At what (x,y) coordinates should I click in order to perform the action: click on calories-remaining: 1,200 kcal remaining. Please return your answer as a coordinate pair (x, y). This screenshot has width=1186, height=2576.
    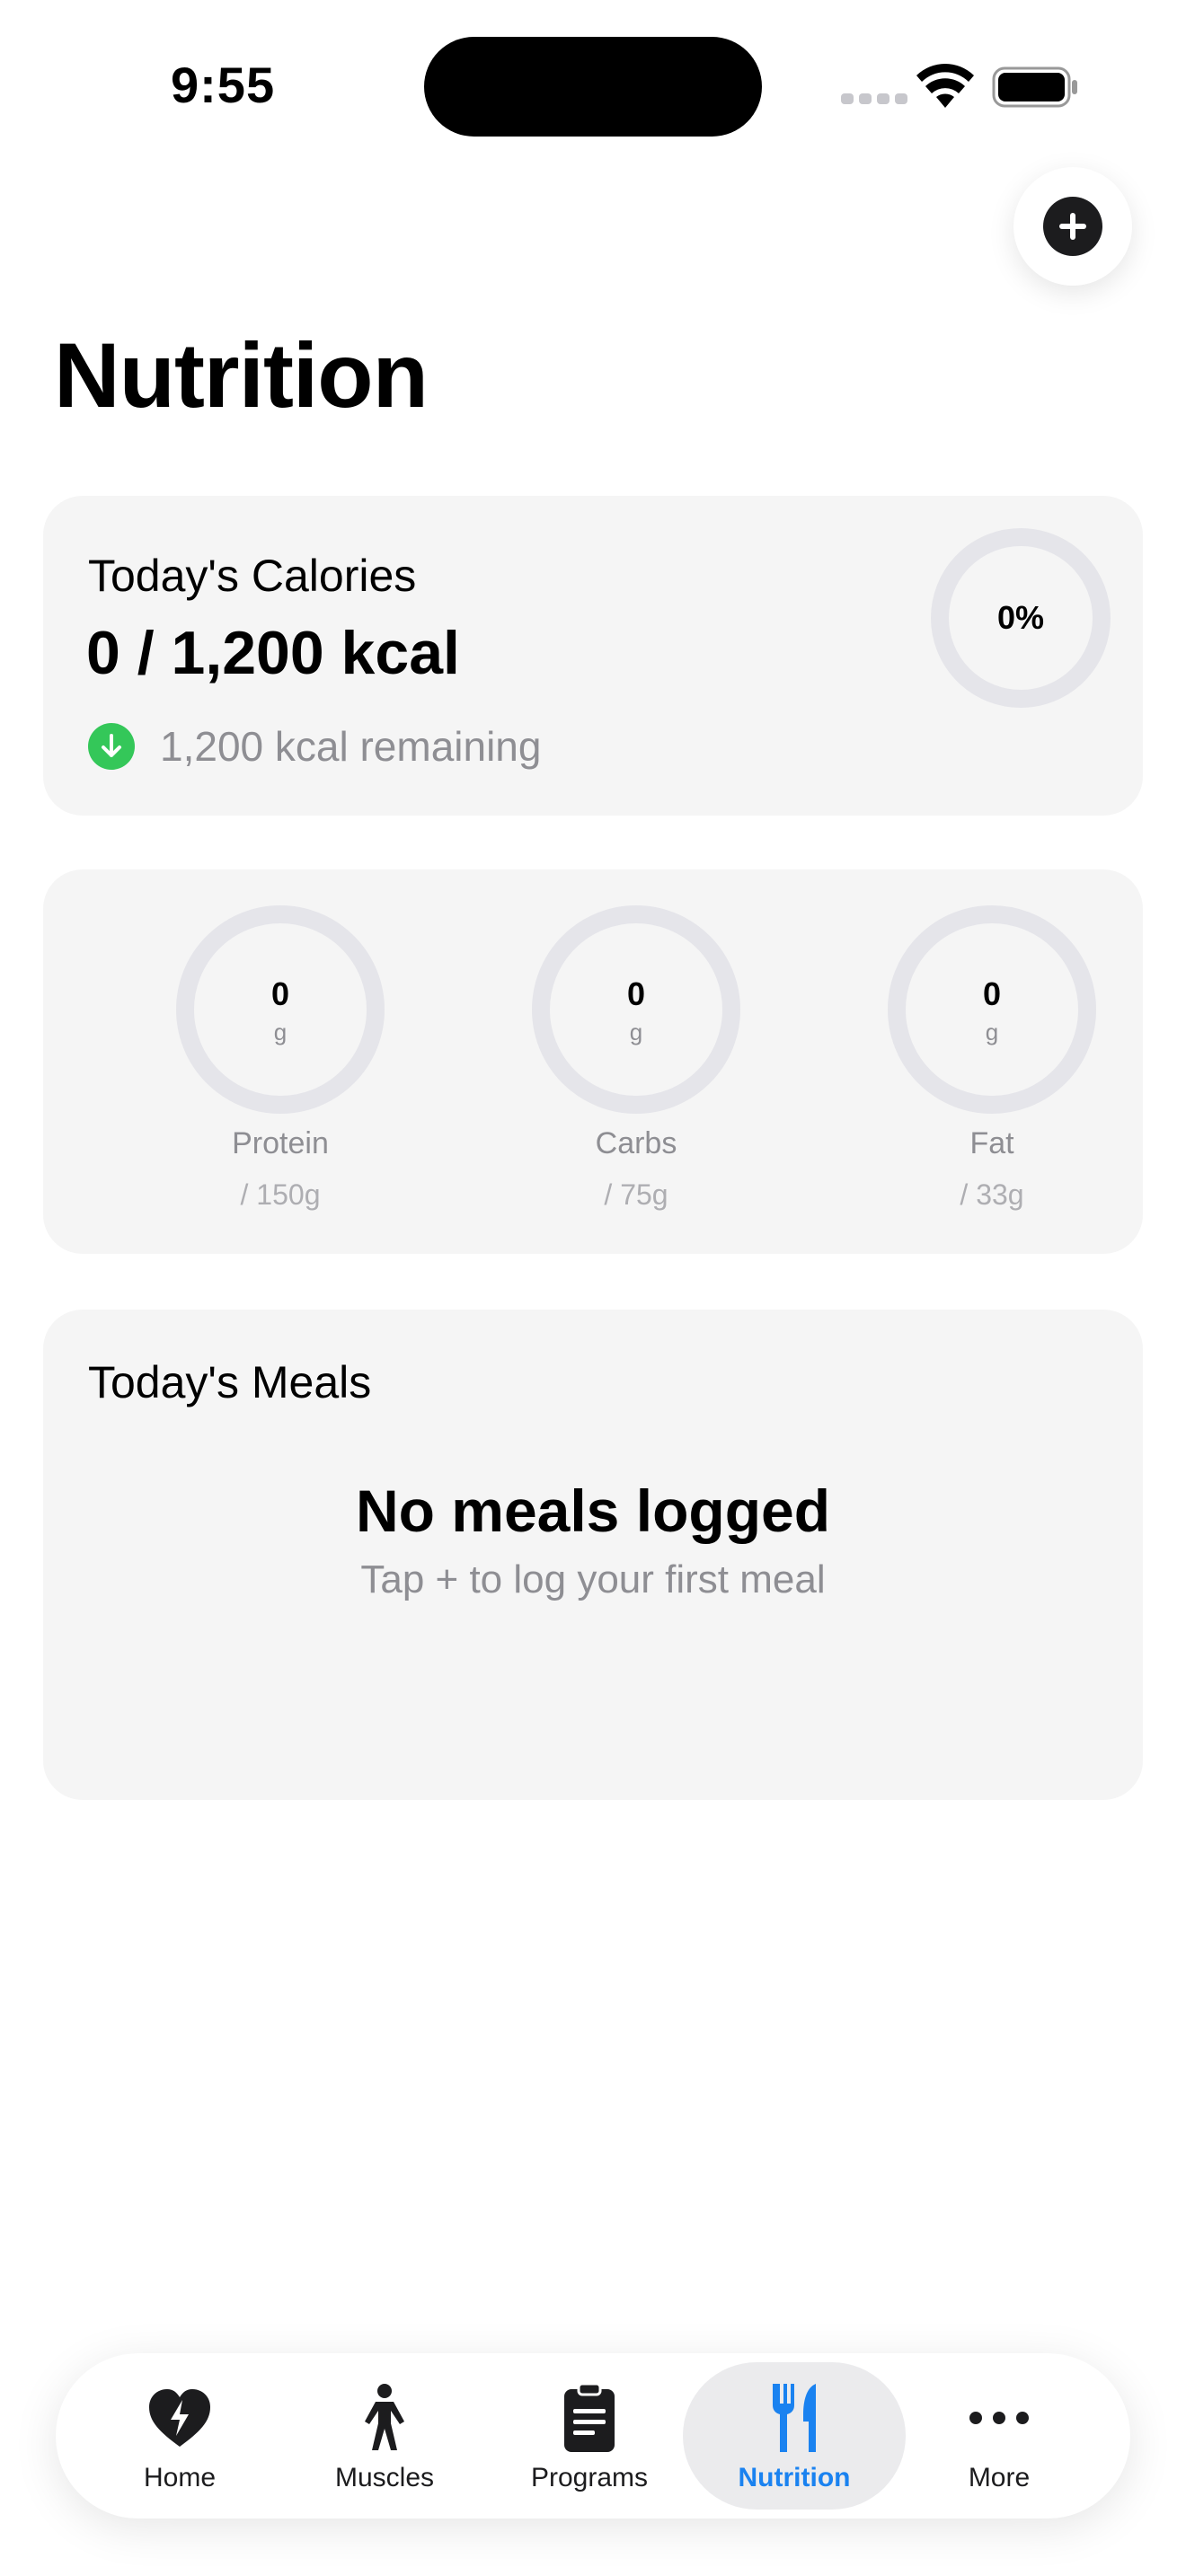
    Looking at the image, I should click on (314, 746).